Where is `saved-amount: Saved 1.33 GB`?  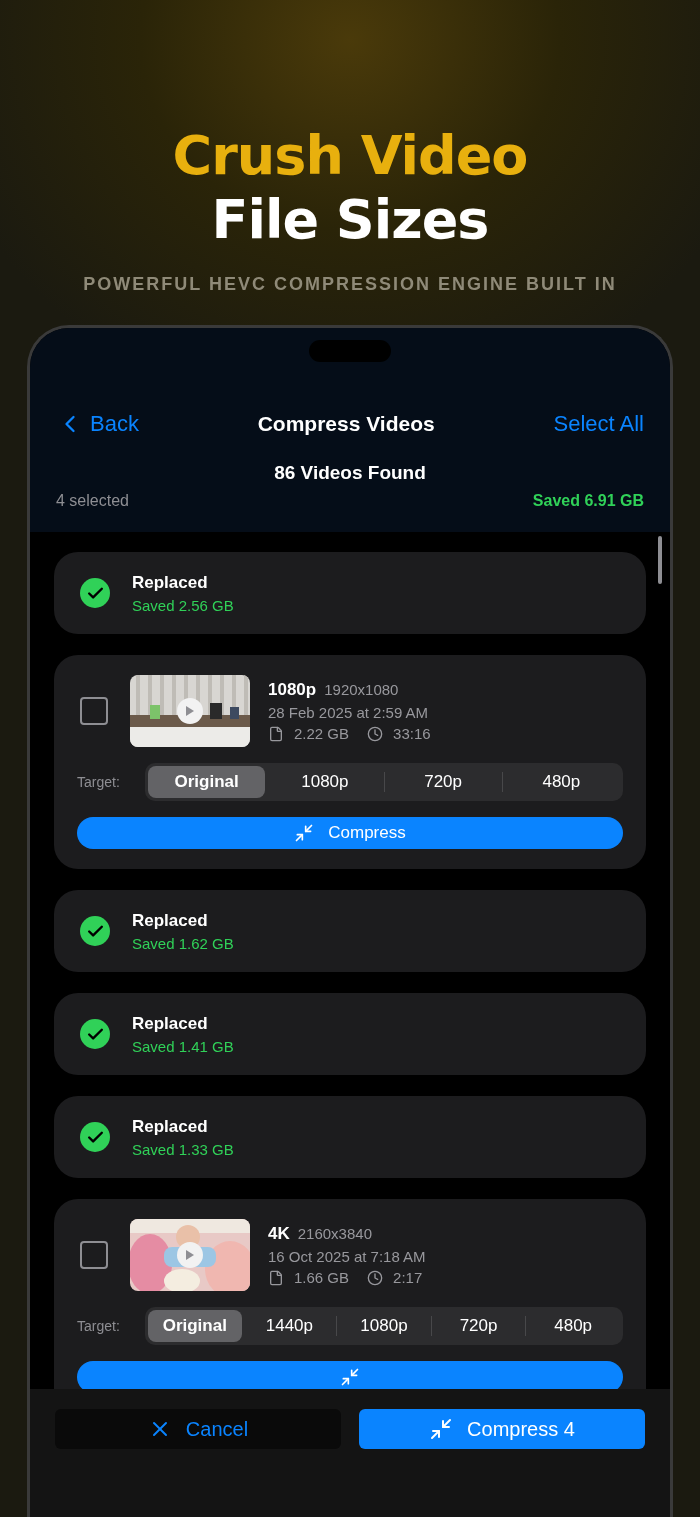 saved-amount: Saved 1.33 GB is located at coordinates (183, 1149).